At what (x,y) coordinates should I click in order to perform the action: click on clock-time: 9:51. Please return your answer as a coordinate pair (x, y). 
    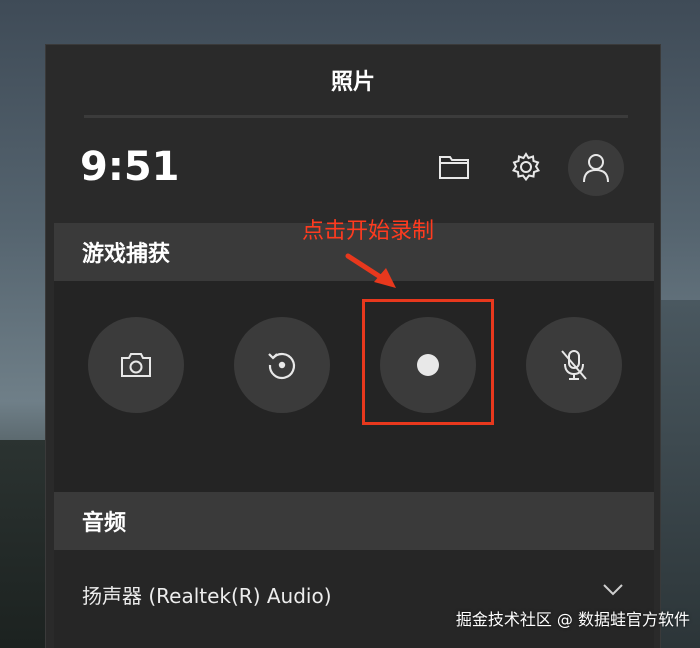
    Looking at the image, I should click on (130, 167).